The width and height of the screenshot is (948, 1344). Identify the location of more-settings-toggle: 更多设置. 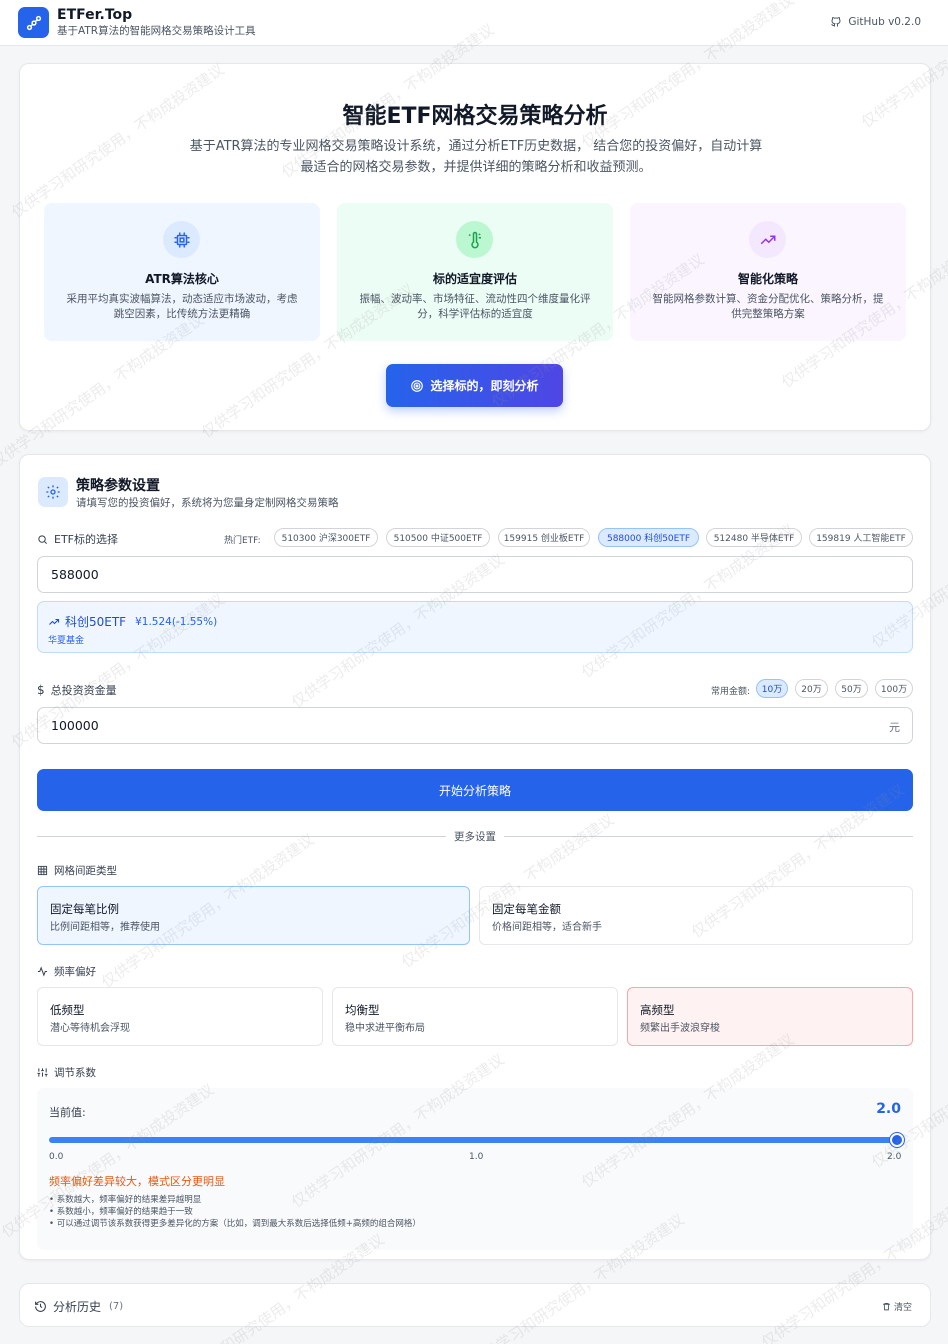
(475, 836).